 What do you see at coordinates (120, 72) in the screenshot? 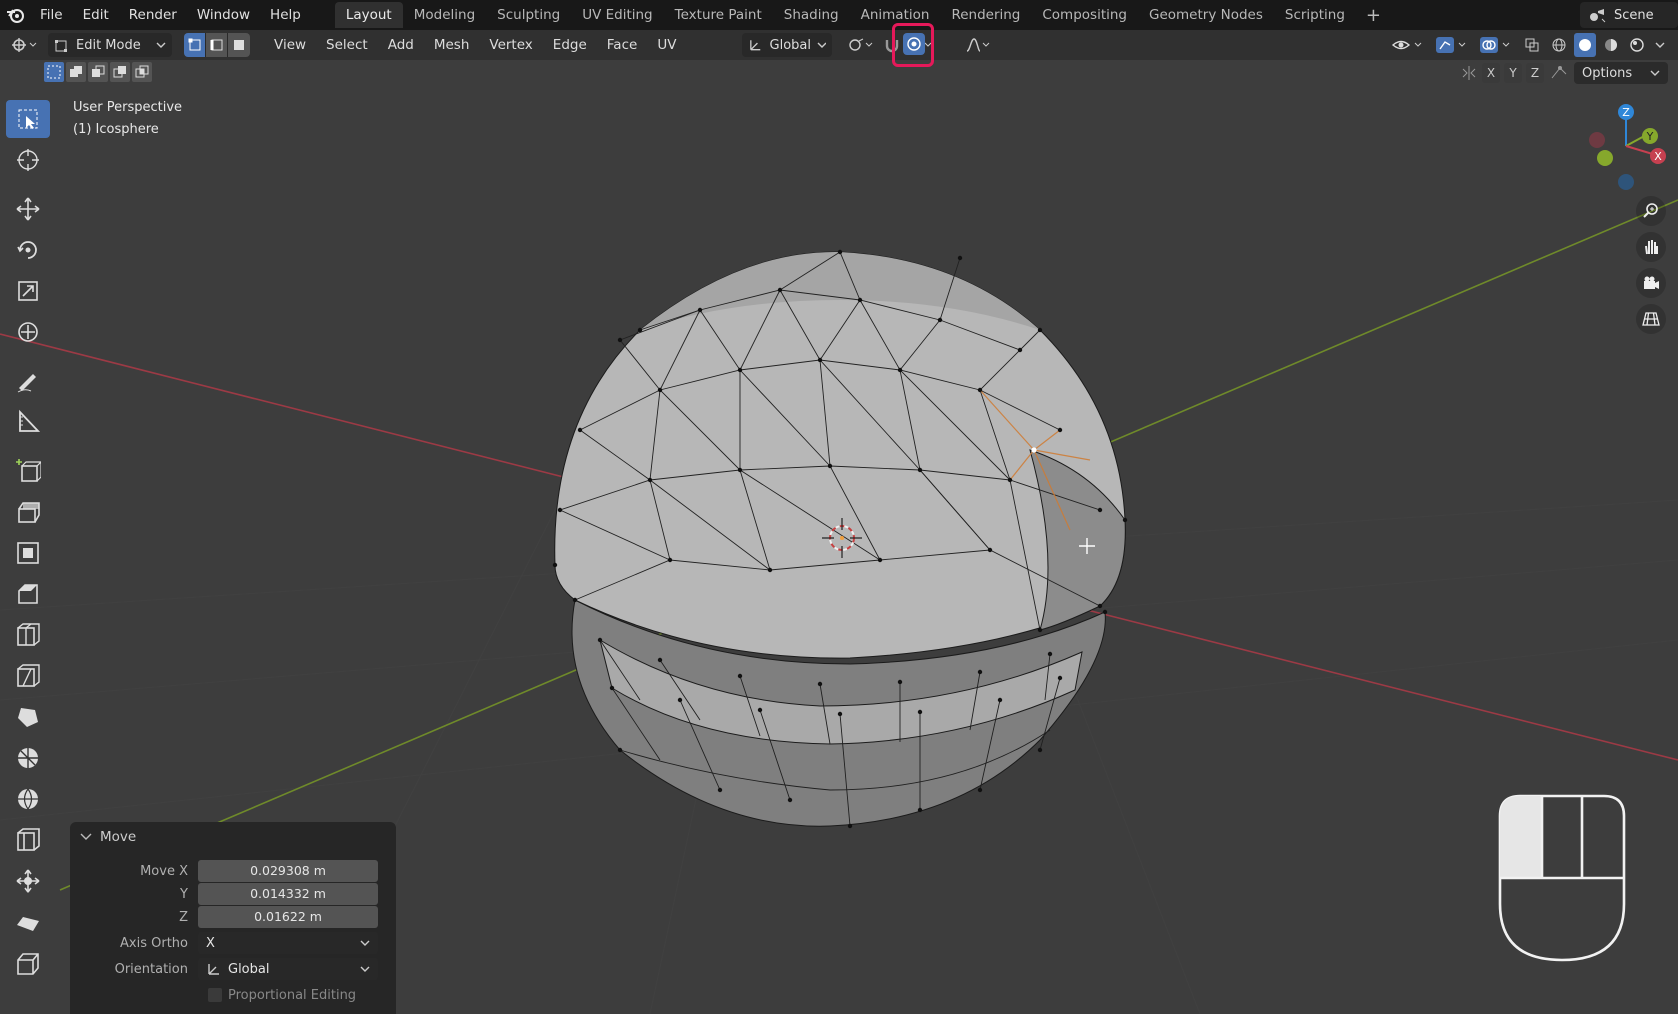
I see `select-invert-button` at bounding box center [120, 72].